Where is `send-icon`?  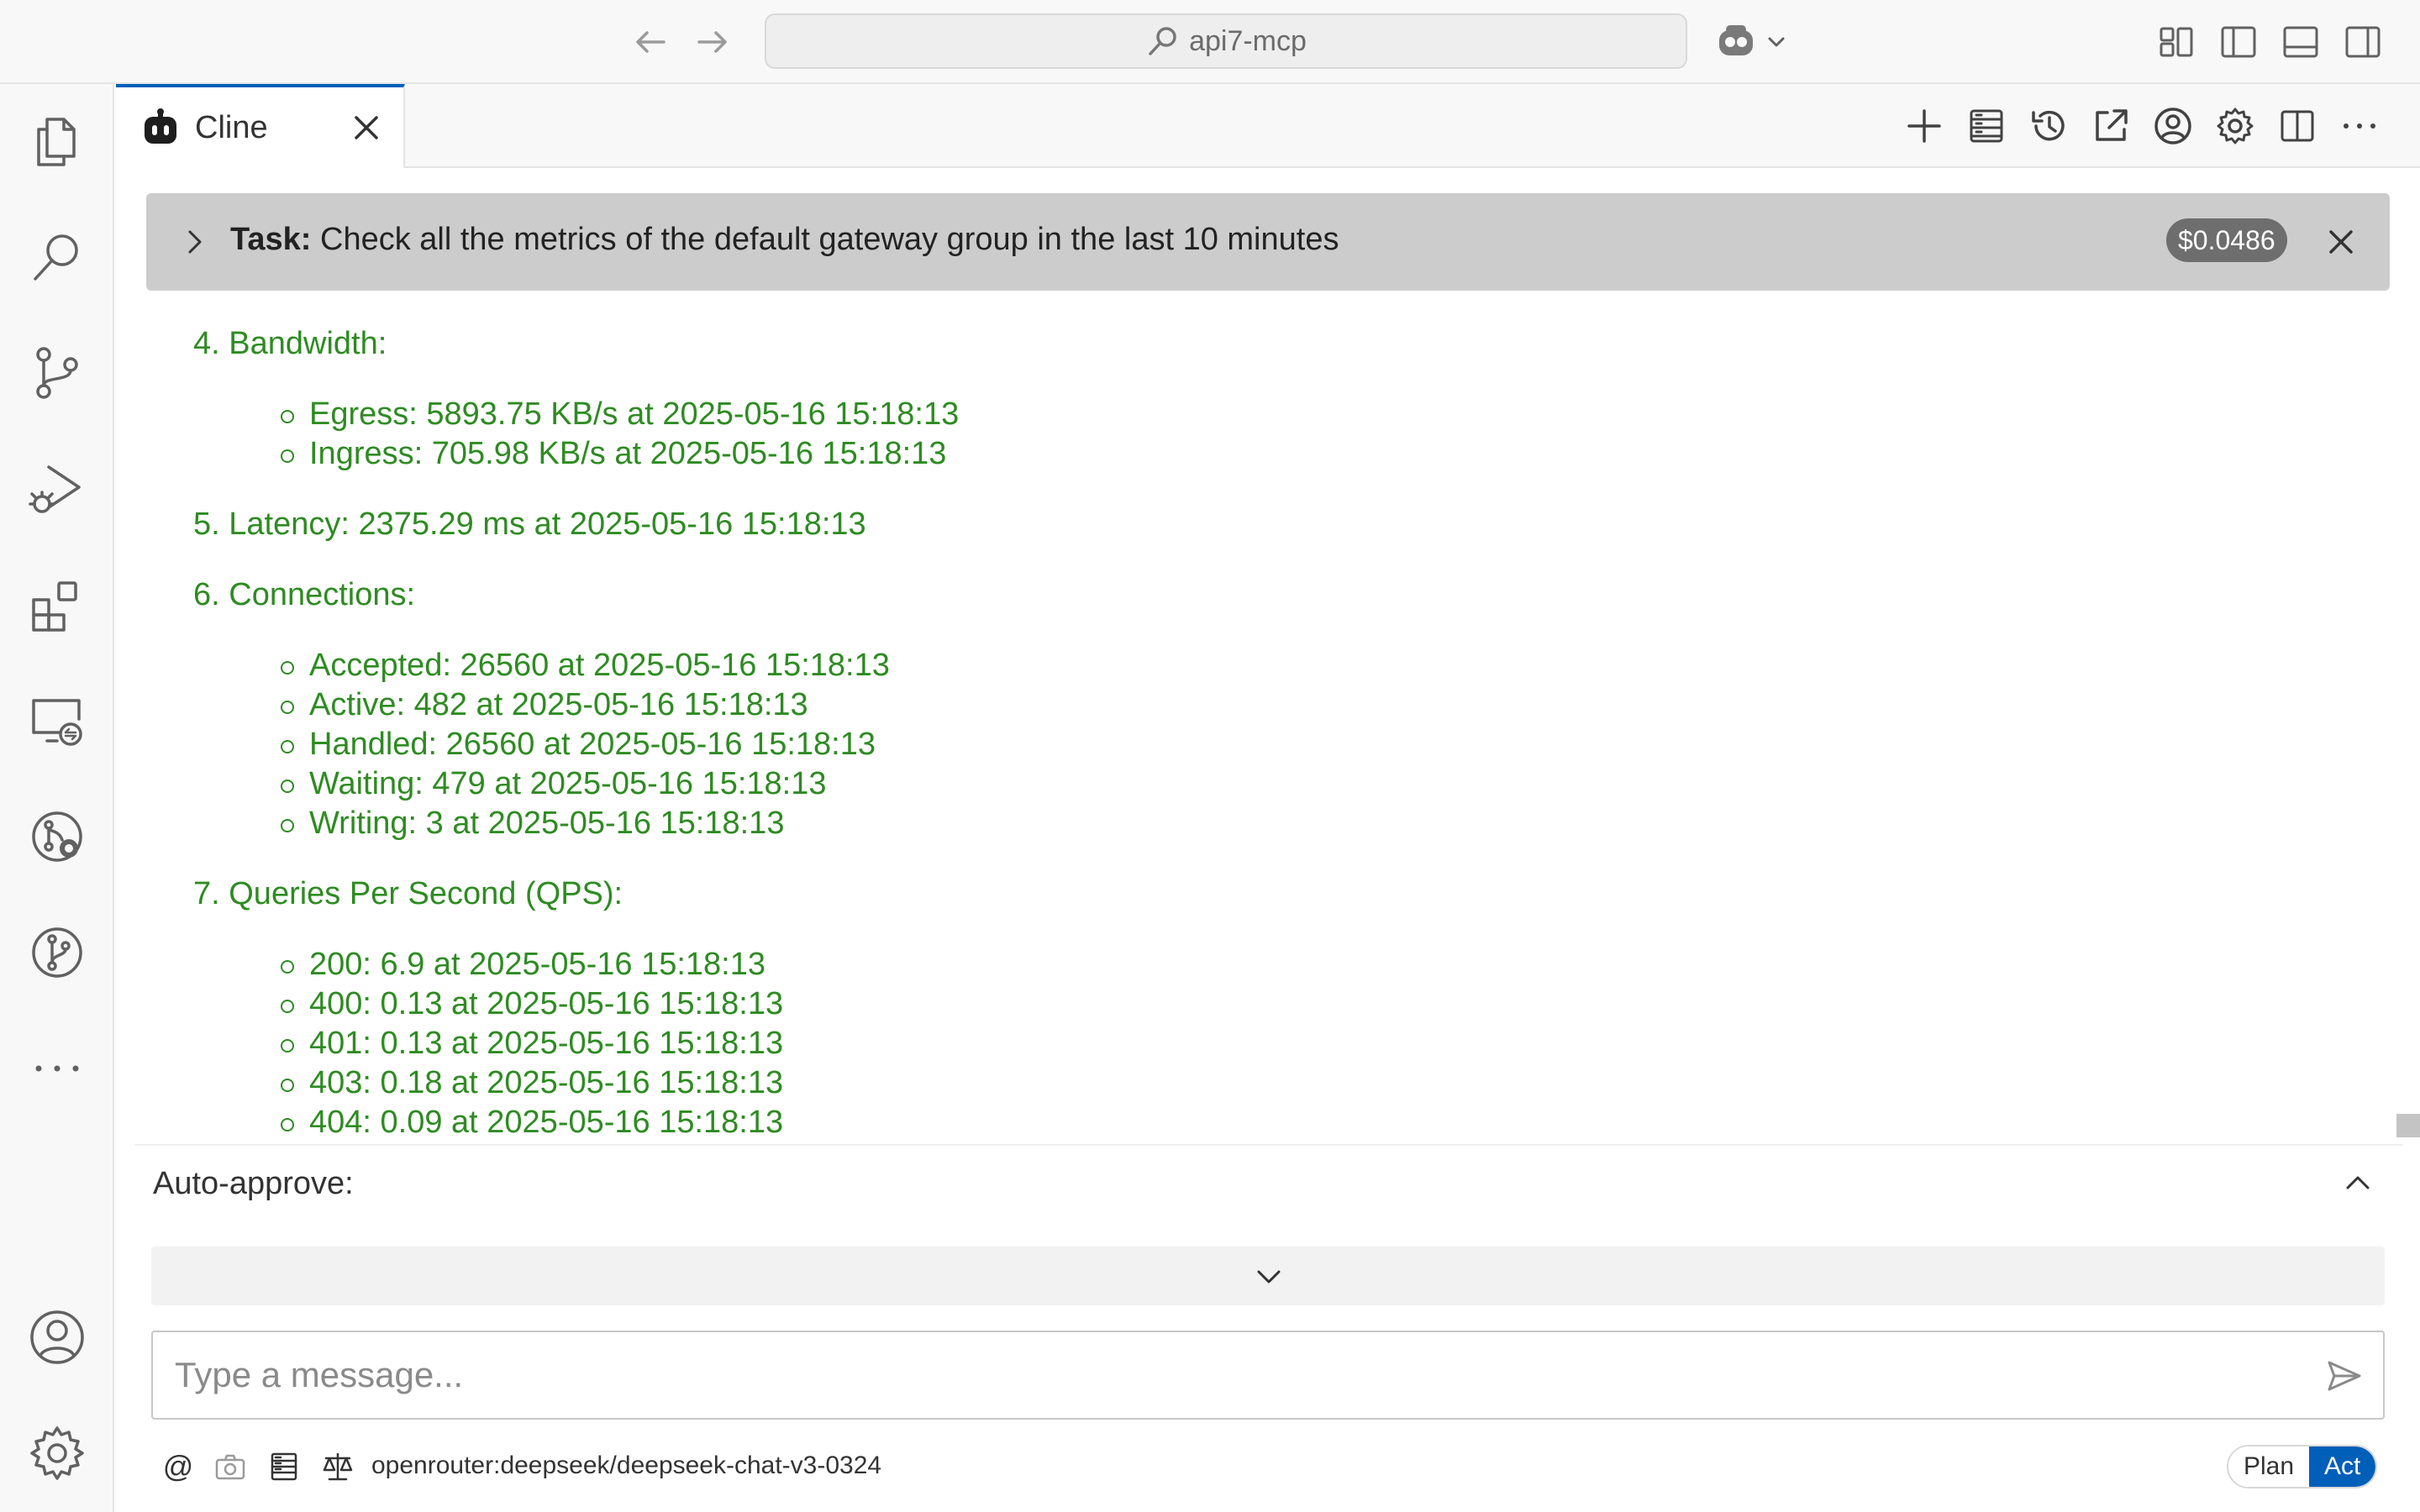 send-icon is located at coordinates (2344, 1376).